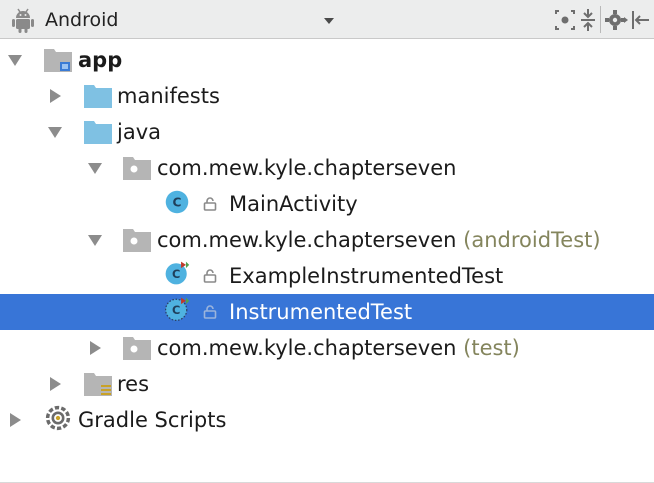 The image size is (654, 483). Describe the element at coordinates (327, 60) in the screenshot. I see `tree-item-app: app` at that location.